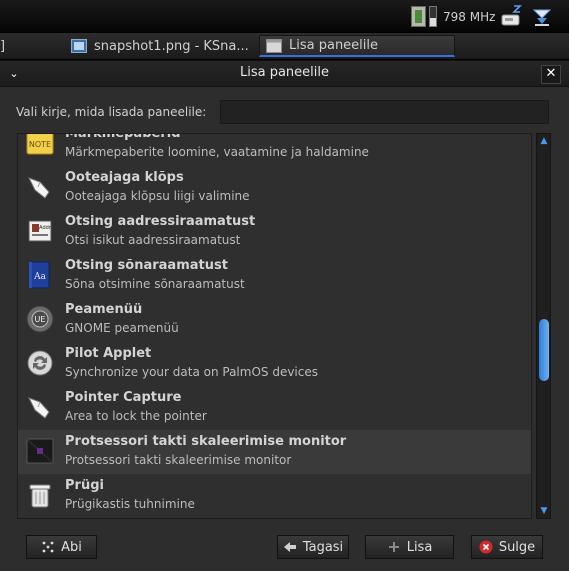 This screenshot has width=569, height=571. What do you see at coordinates (323, 547) in the screenshot?
I see `back-button-label: Tagasi` at bounding box center [323, 547].